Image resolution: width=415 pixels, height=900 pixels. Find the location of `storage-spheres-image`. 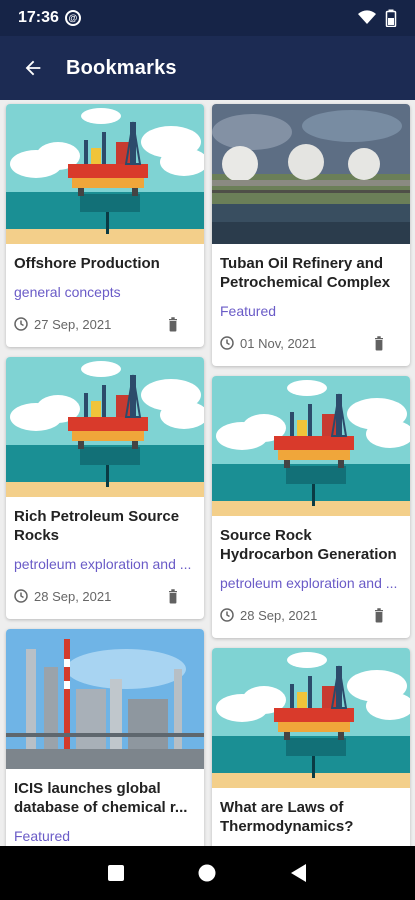

storage-spheres-image is located at coordinates (311, 174).